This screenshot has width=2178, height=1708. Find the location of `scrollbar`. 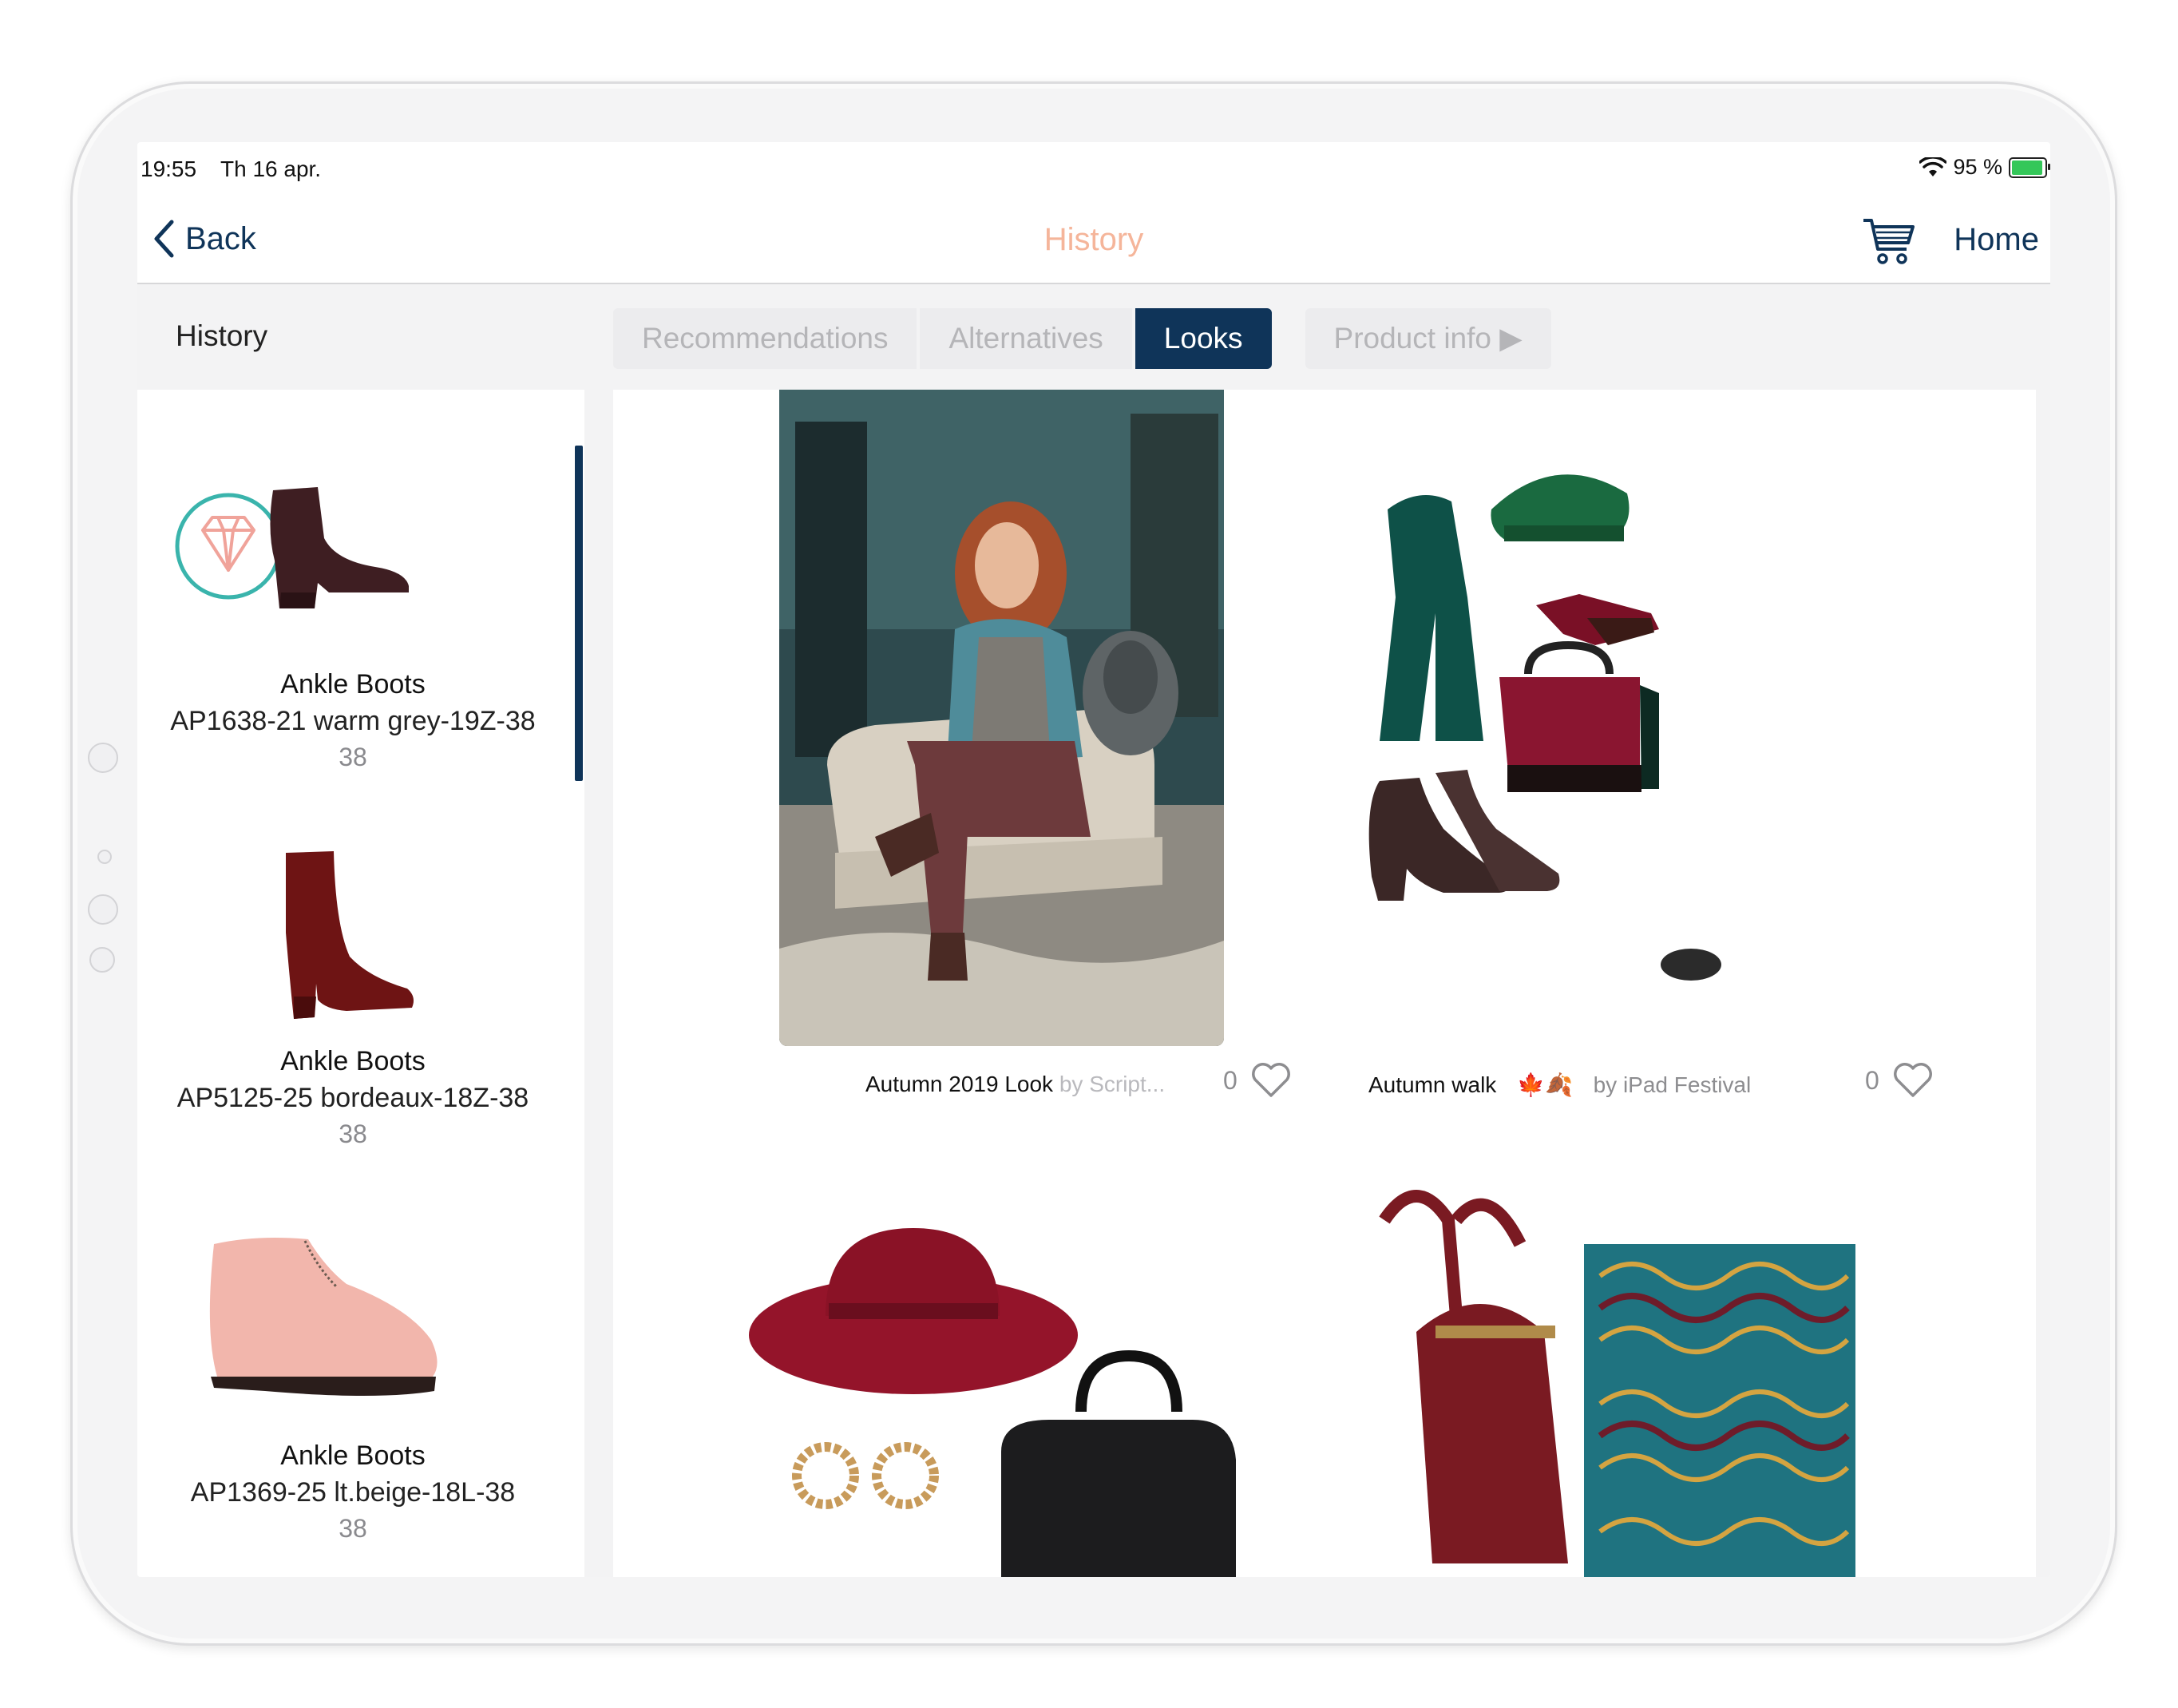

scrollbar is located at coordinates (579, 613).